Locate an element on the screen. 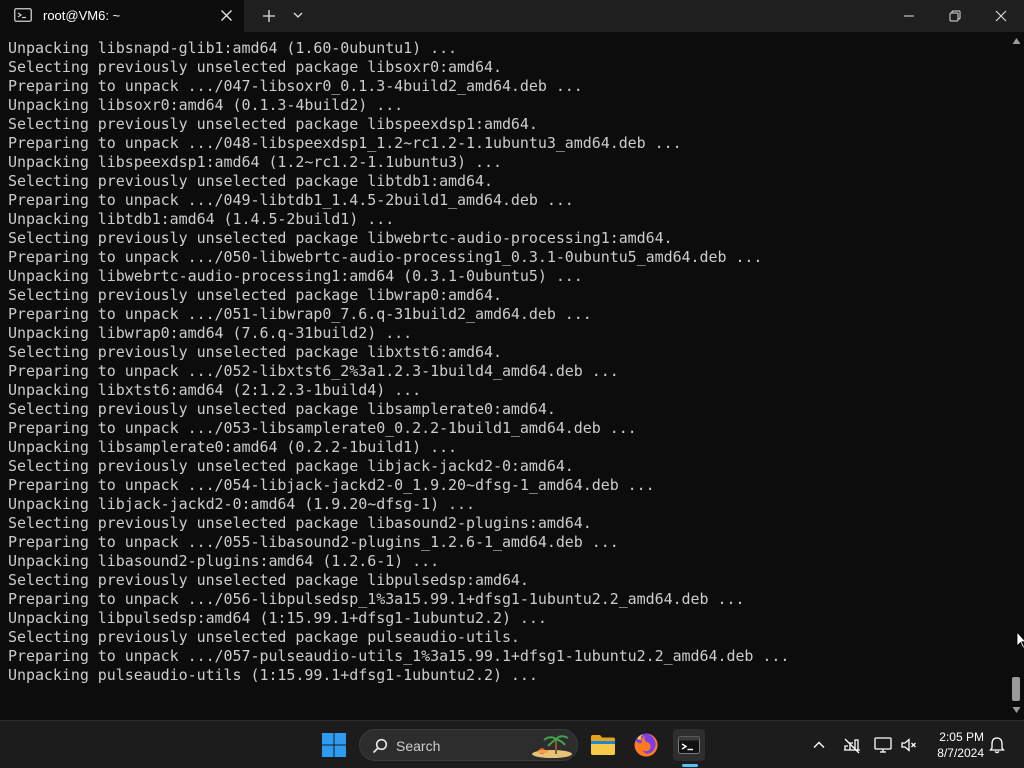  mouse-pointer-icon is located at coordinates (1020, 640).